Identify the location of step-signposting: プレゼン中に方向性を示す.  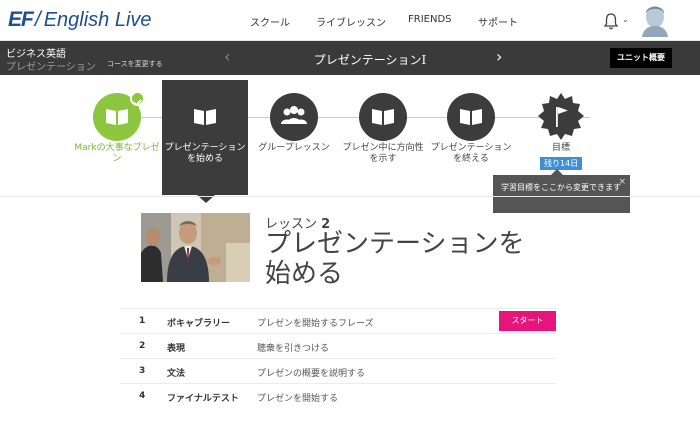
(383, 137).